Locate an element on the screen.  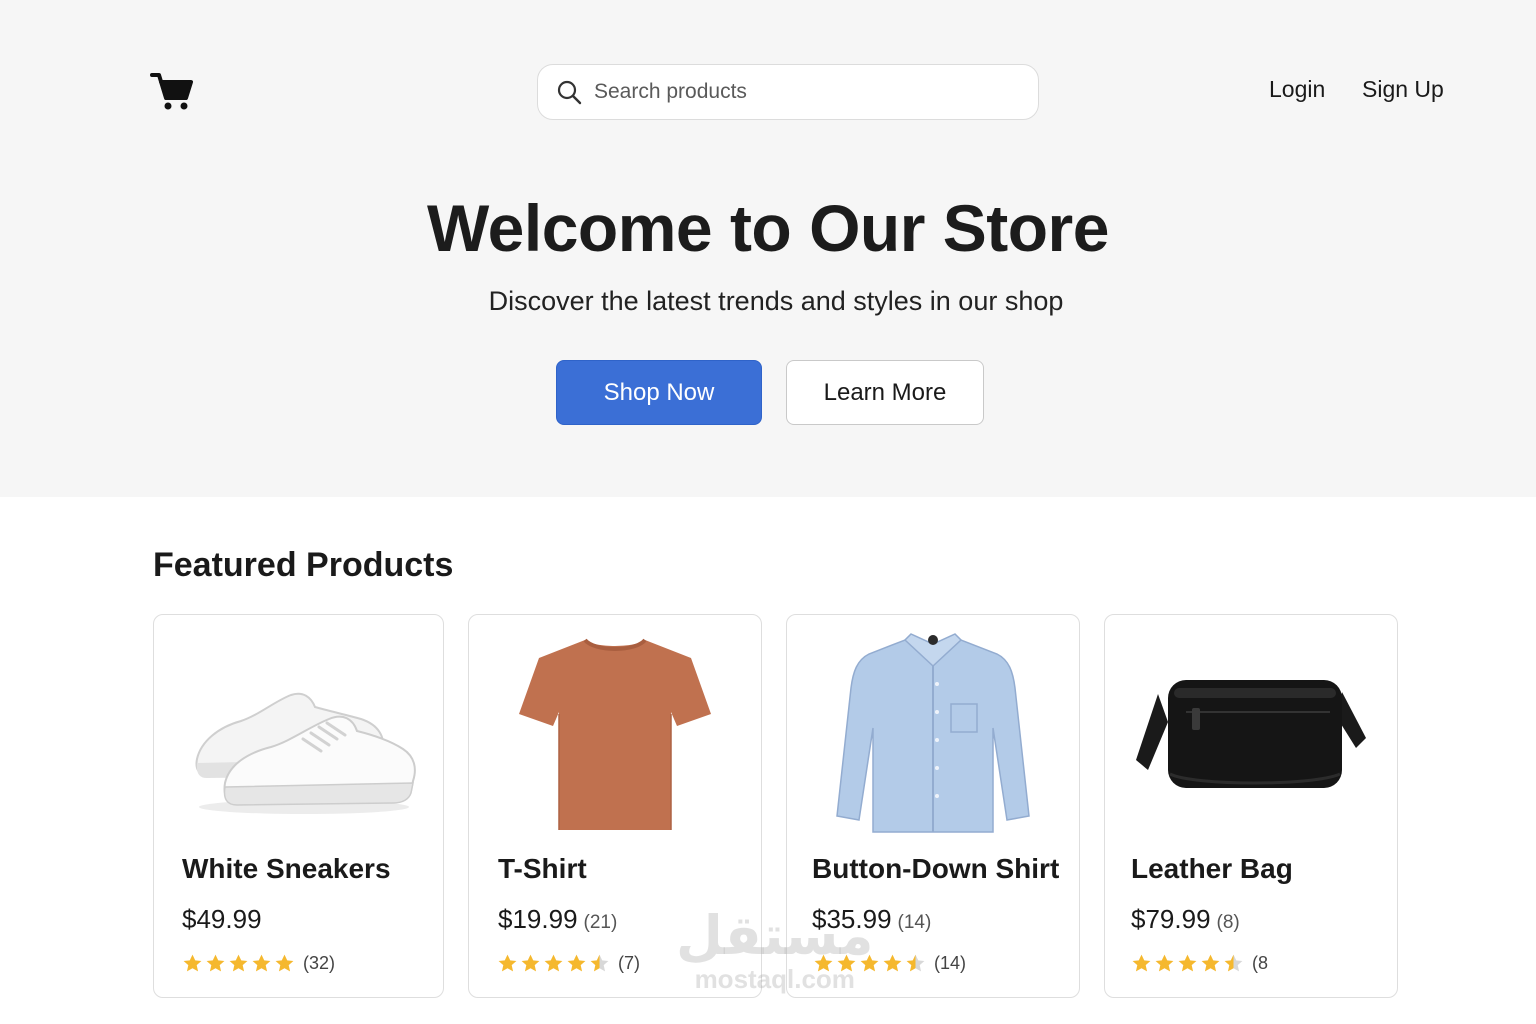
product-price: $49.99 is located at coordinates (225, 919).